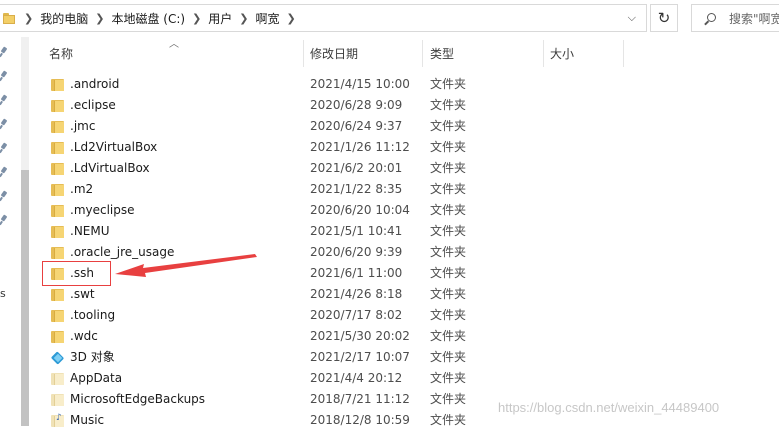 This screenshot has height=431, width=779. What do you see at coordinates (268, 18) in the screenshot?
I see `breadcrumb-user-folder: 啊宽` at bounding box center [268, 18].